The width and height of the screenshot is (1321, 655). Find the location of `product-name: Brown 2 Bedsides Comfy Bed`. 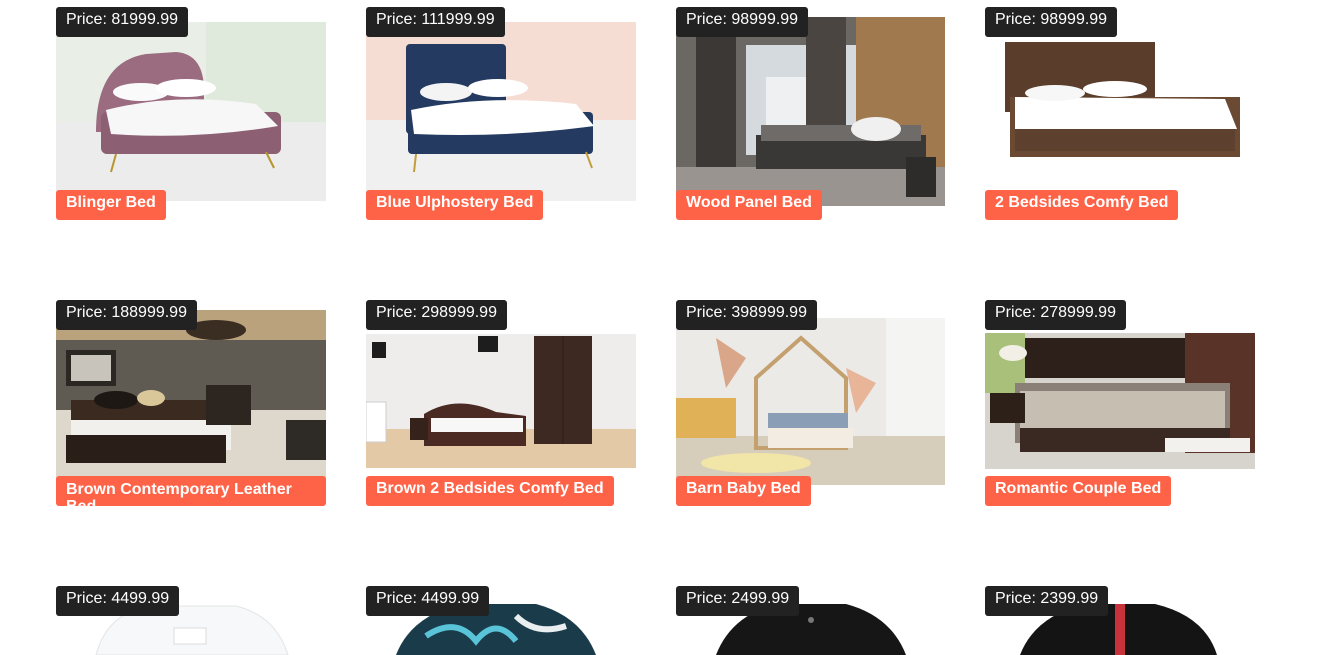

product-name: Brown 2 Bedsides Comfy Bed is located at coordinates (490, 491).